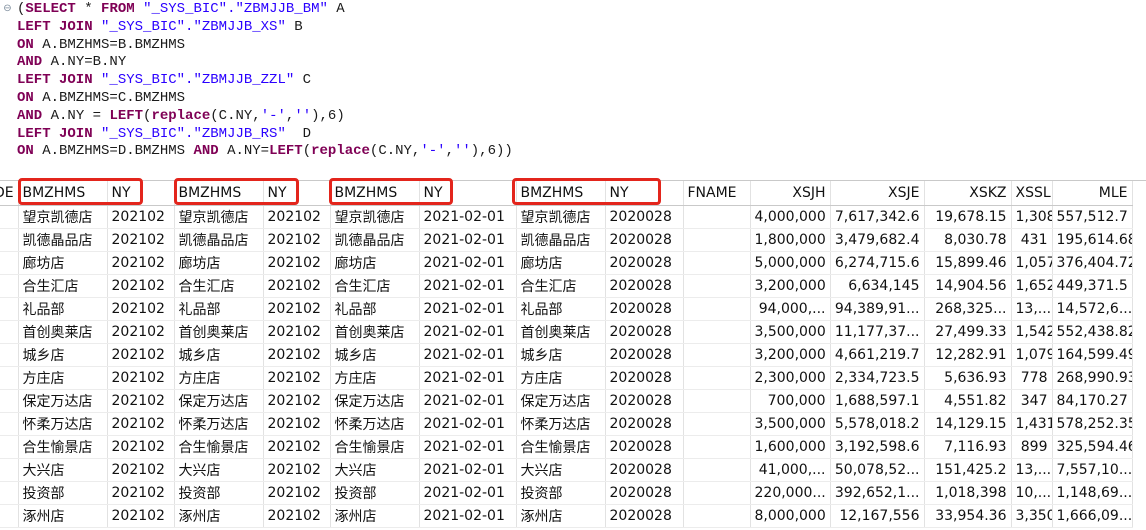 The image size is (1146, 530). Describe the element at coordinates (877, 355) in the screenshot. I see `table-cell: 4,661,219.7` at that location.